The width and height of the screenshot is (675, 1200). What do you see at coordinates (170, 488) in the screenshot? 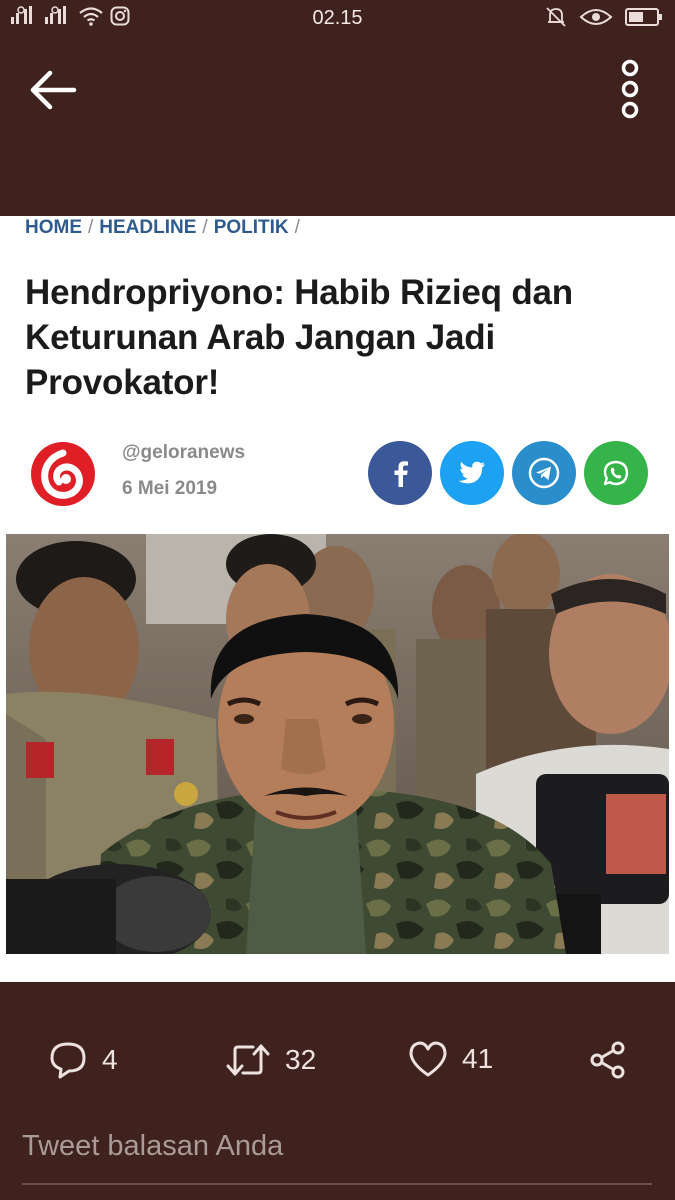
I see `publish-date: 6 Mei 2019` at bounding box center [170, 488].